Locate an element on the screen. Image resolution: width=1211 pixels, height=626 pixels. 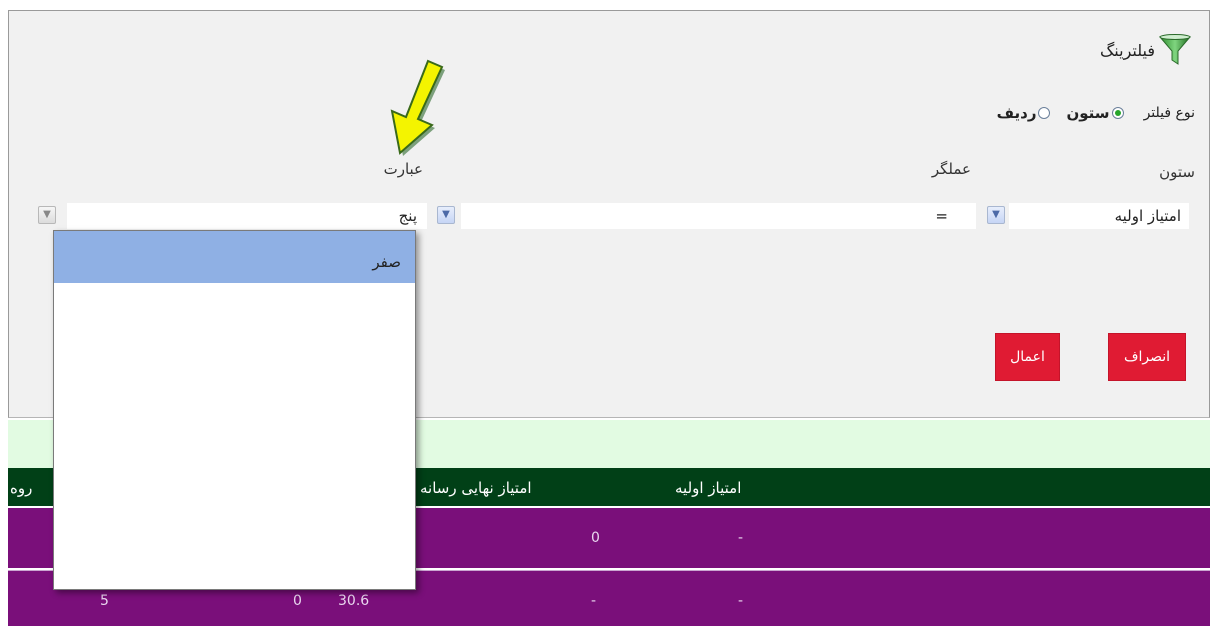
radio-row: ردیف is located at coordinates (1024, 113).